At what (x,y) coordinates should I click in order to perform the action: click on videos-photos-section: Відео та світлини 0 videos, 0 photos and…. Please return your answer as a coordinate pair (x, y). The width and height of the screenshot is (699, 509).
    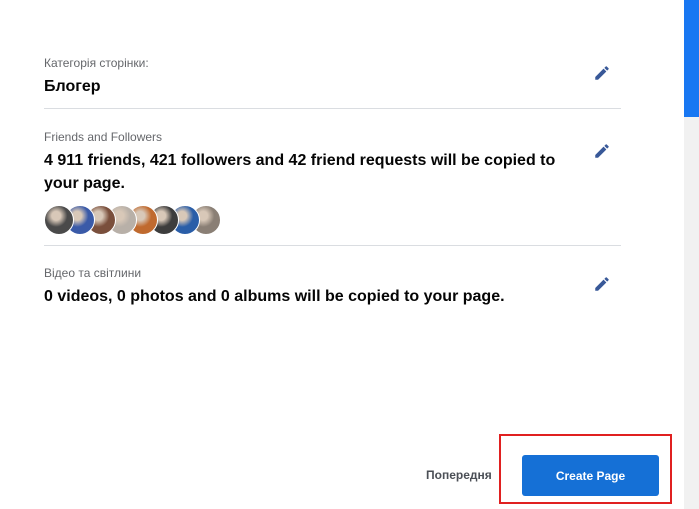
    Looking at the image, I should click on (332, 287).